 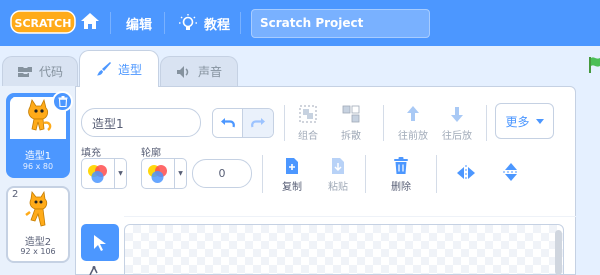 I want to click on lightbulb-icon, so click(x=188, y=22).